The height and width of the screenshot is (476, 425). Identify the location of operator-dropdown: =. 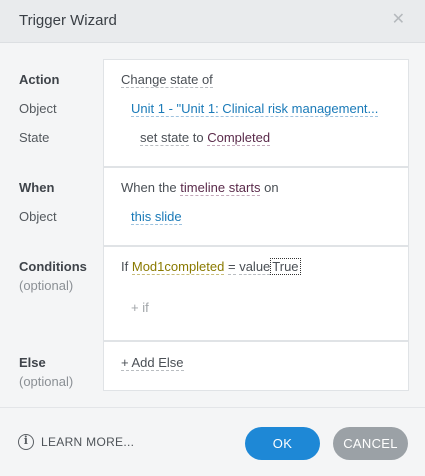
(231, 267).